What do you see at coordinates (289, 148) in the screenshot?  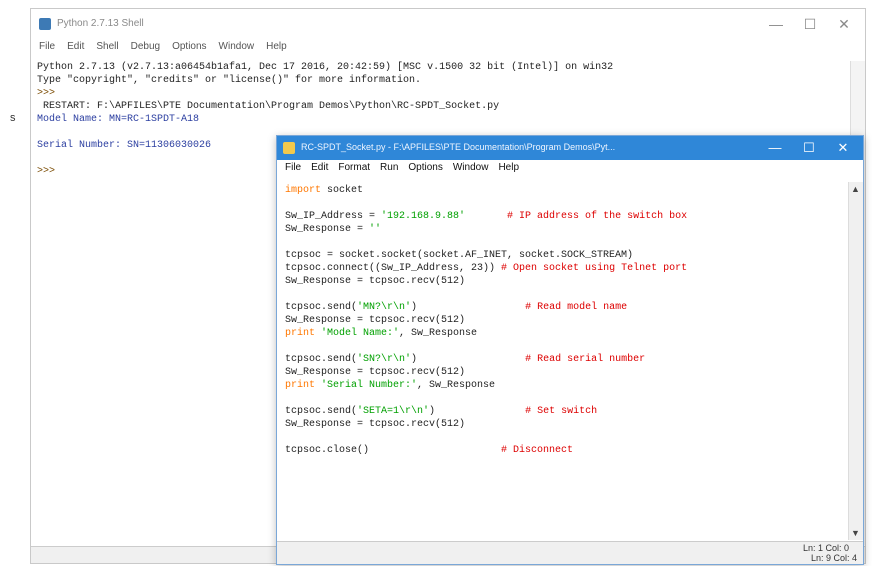 I see `python-file-icon` at bounding box center [289, 148].